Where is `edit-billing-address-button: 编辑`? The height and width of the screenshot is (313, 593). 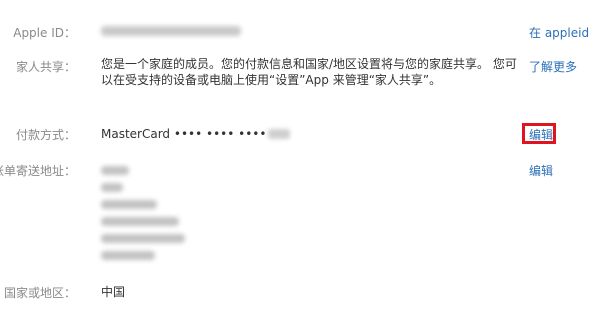
edit-billing-address-button: 编辑 is located at coordinates (541, 170).